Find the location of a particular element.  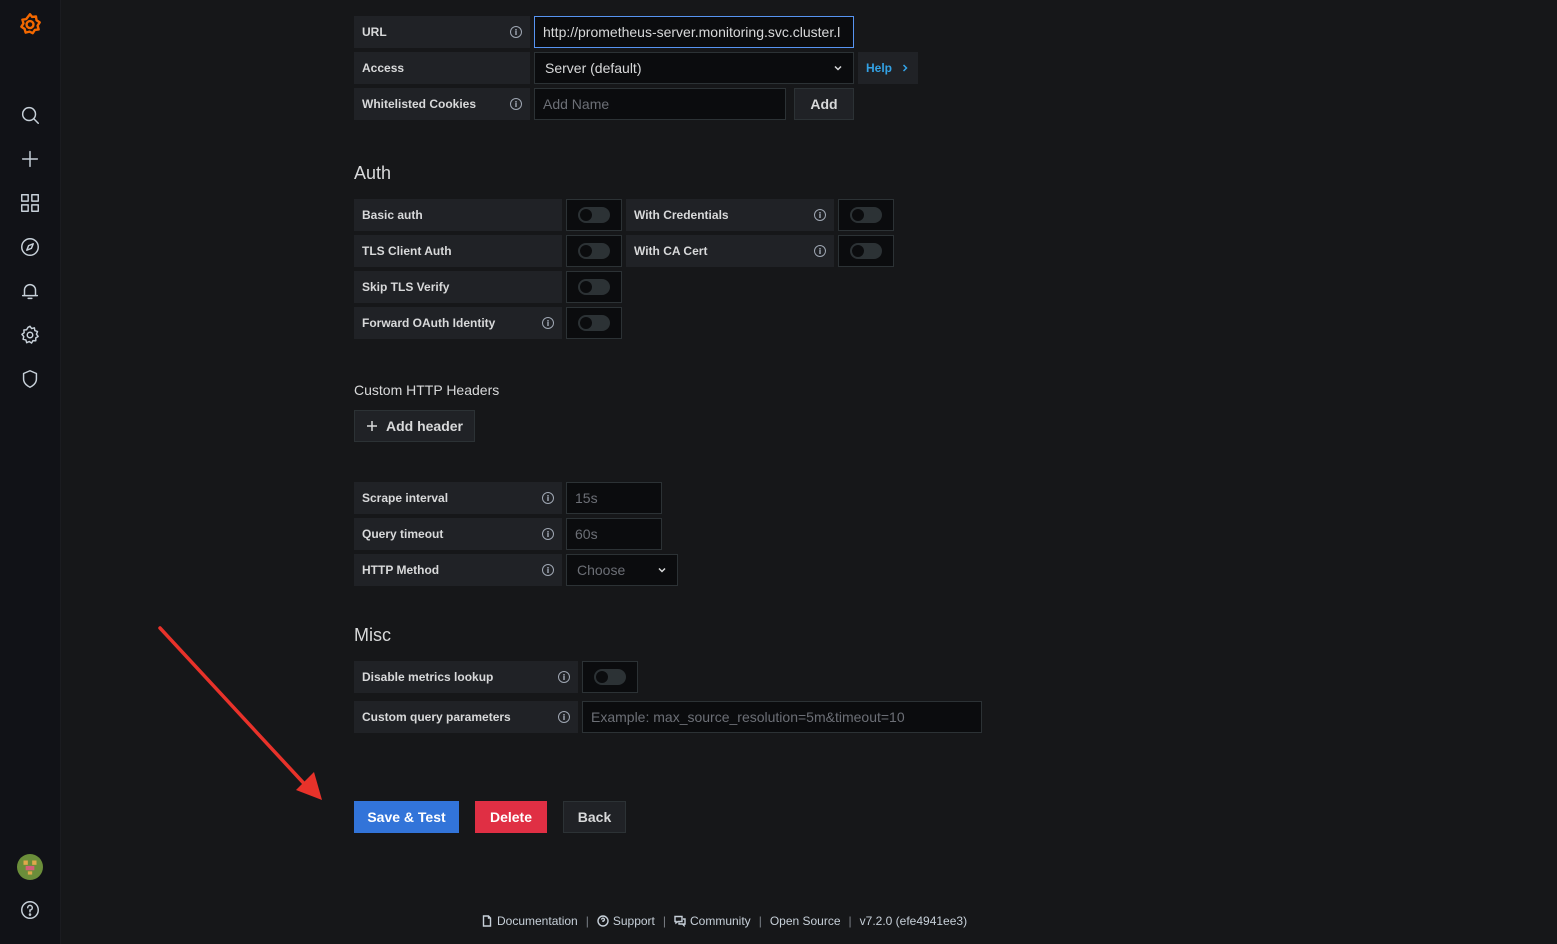

open-source-link: Open Source is located at coordinates (805, 921).